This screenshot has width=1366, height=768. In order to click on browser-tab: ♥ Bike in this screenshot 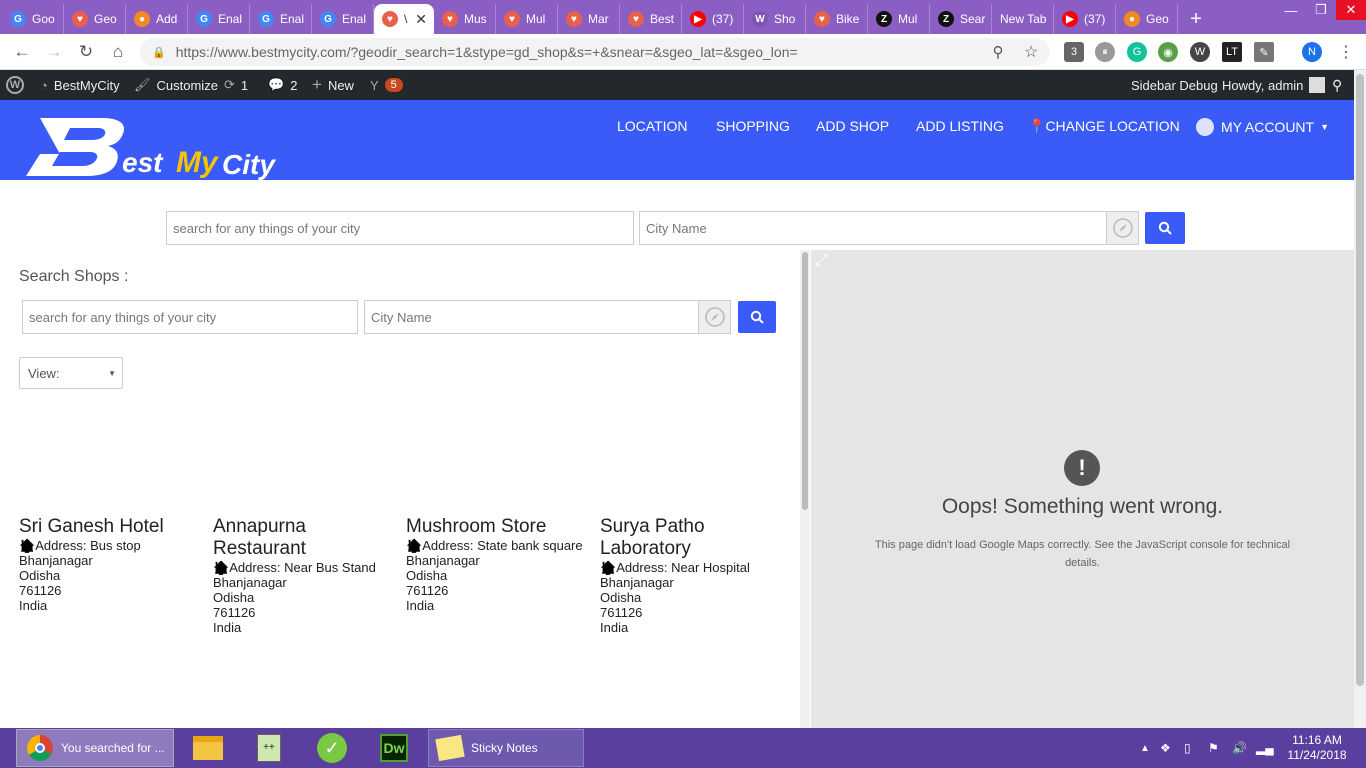, I will do `click(837, 19)`.